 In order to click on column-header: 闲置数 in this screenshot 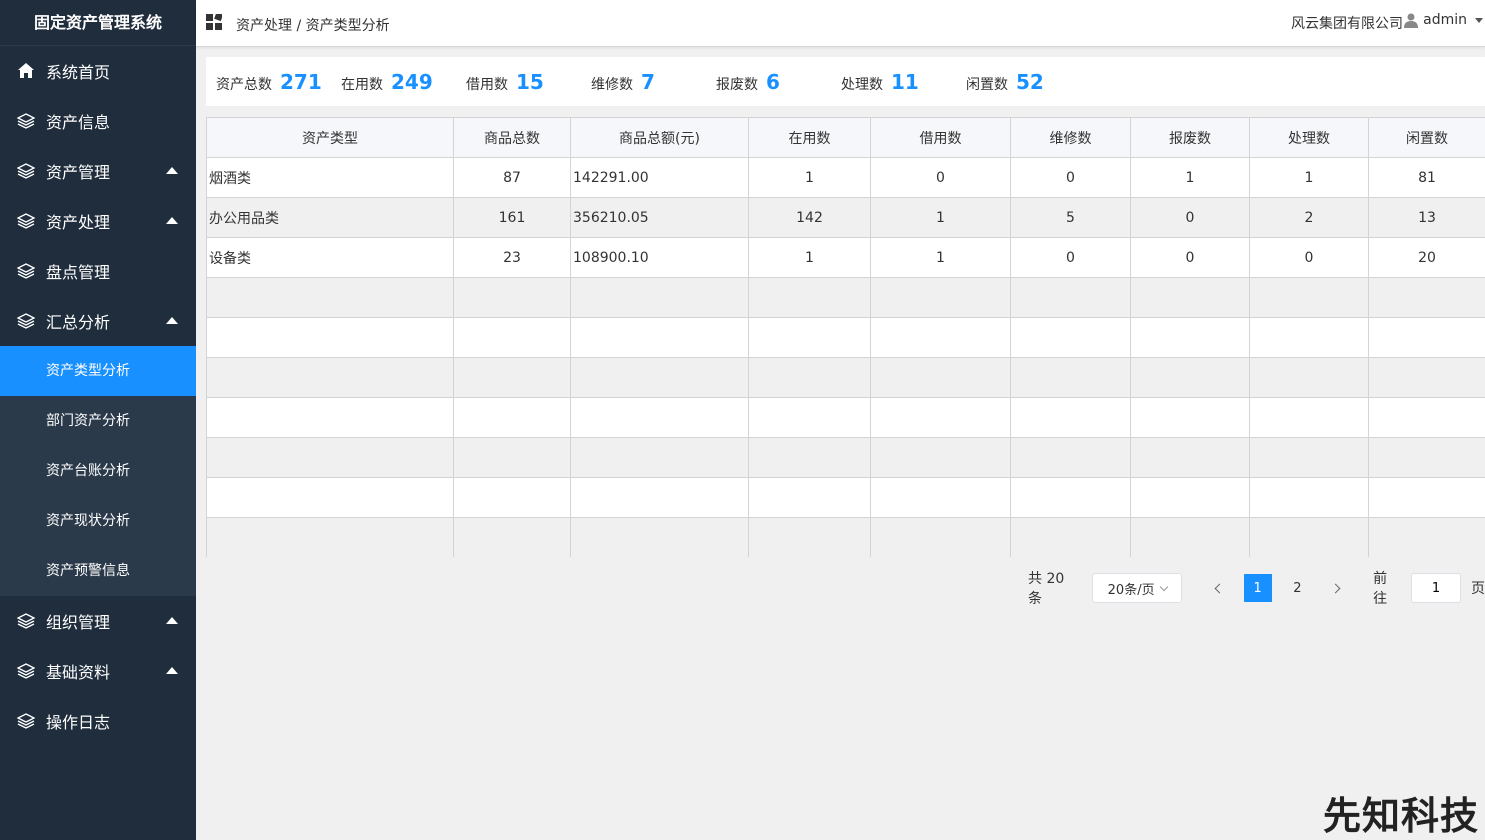, I will do `click(1426, 137)`.